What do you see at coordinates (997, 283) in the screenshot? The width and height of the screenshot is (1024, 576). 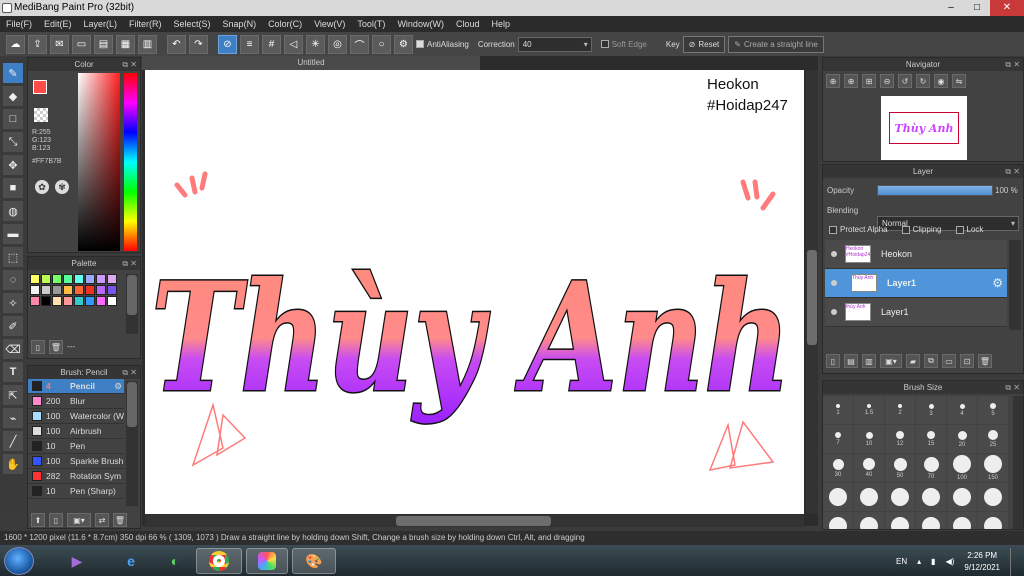 I see `gear-icon: ⚙` at bounding box center [997, 283].